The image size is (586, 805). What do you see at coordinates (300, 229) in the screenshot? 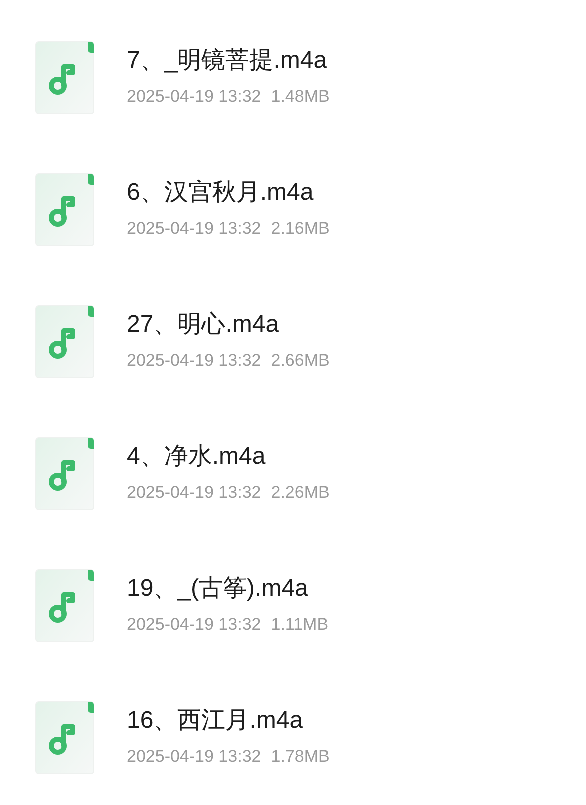
I see `file-size: 2.16MB` at bounding box center [300, 229].